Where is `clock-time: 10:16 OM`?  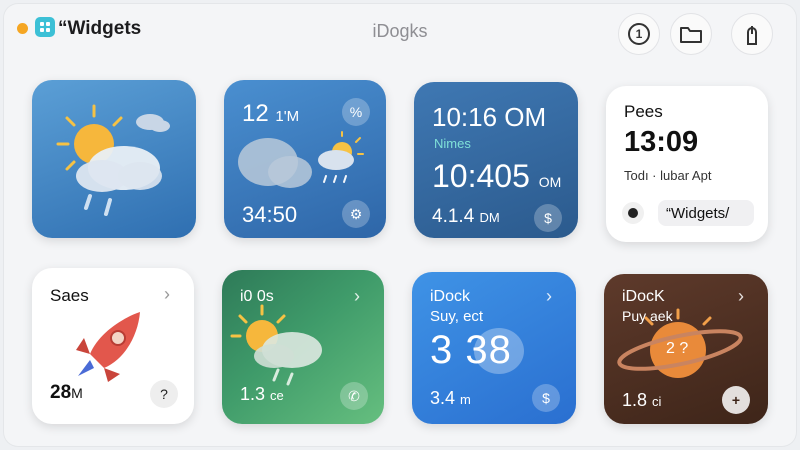
clock-time: 10:16 OM is located at coordinates (489, 117).